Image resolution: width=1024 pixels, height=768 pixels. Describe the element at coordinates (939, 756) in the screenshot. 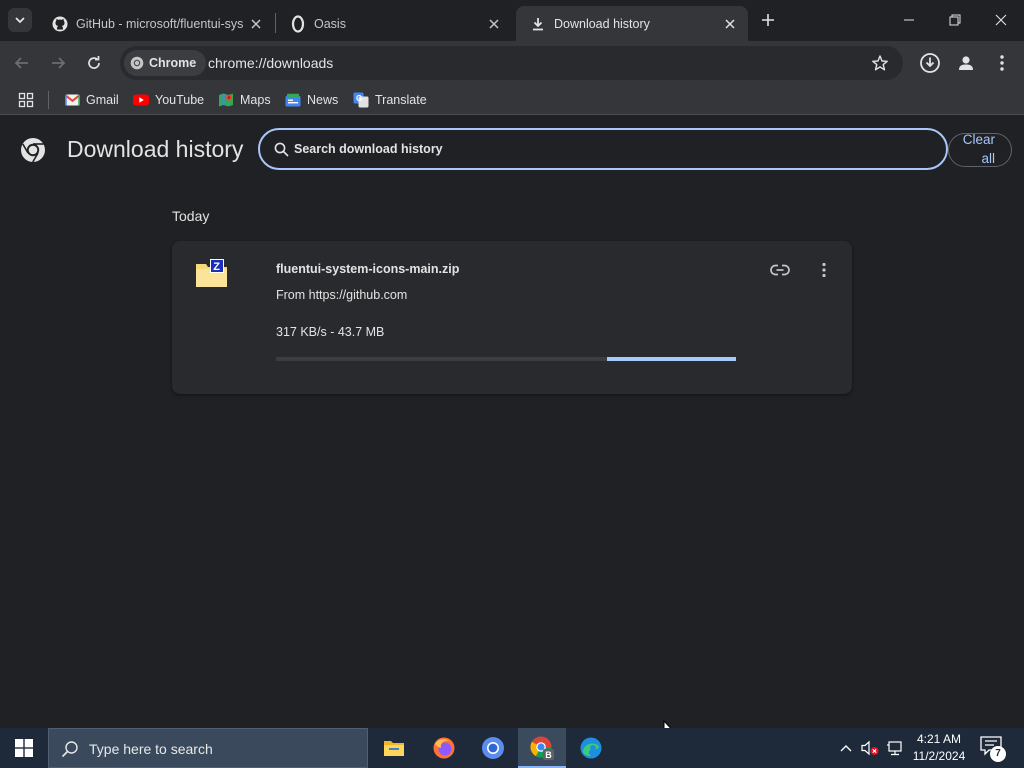

I see `clock-date: 11/2/2024` at that location.